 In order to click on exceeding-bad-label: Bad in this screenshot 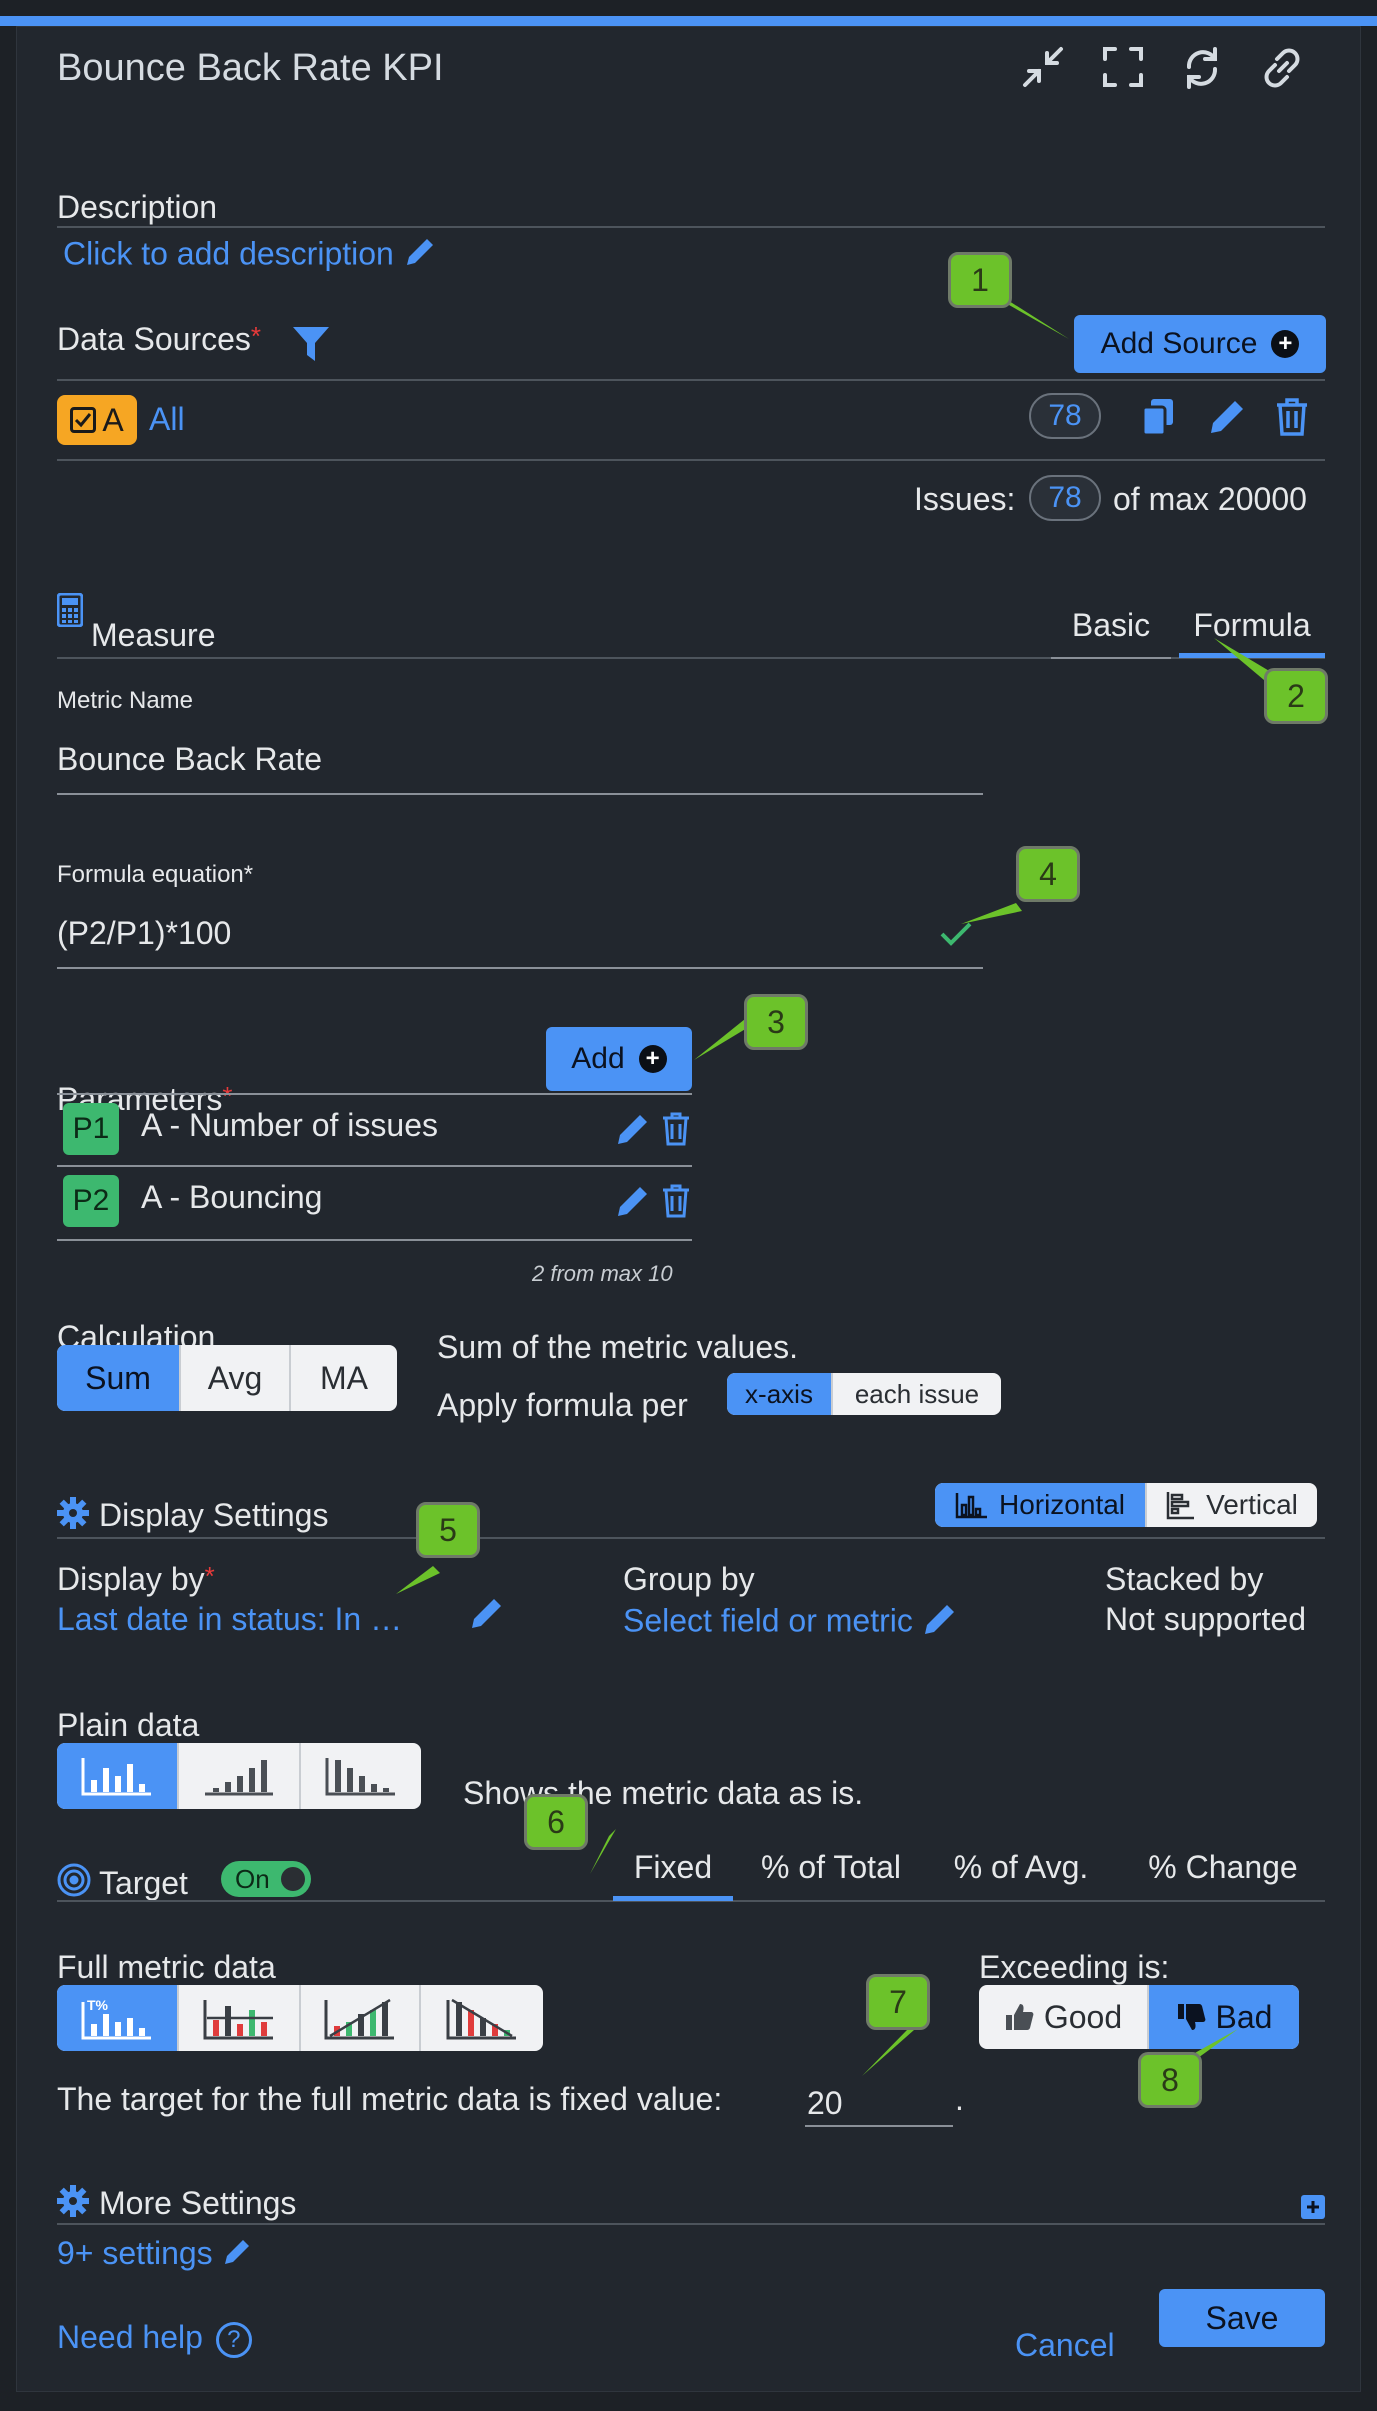, I will do `click(1244, 2016)`.